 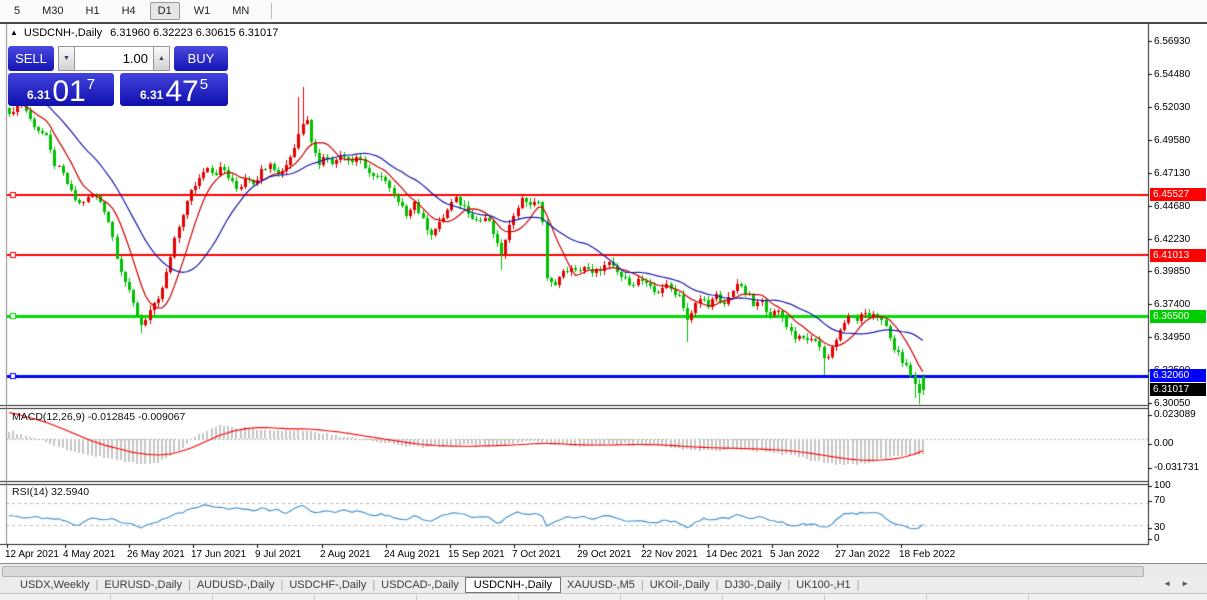 What do you see at coordinates (156, 554) in the screenshot?
I see `date-axis-label: 26 May 2021` at bounding box center [156, 554].